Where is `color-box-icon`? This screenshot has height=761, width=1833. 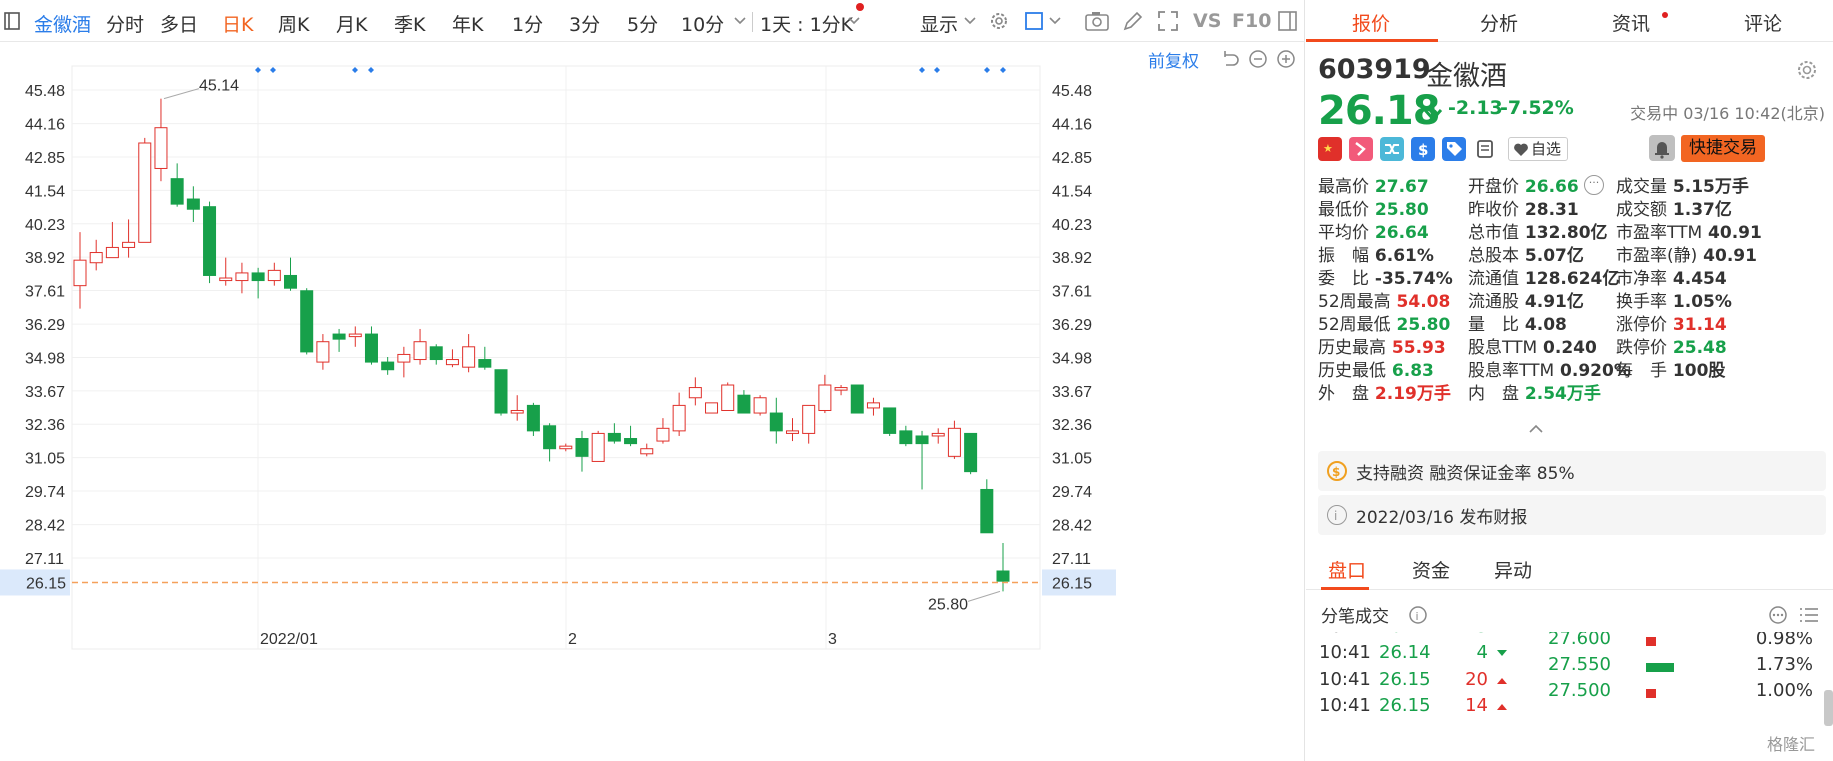 color-box-icon is located at coordinates (1035, 21).